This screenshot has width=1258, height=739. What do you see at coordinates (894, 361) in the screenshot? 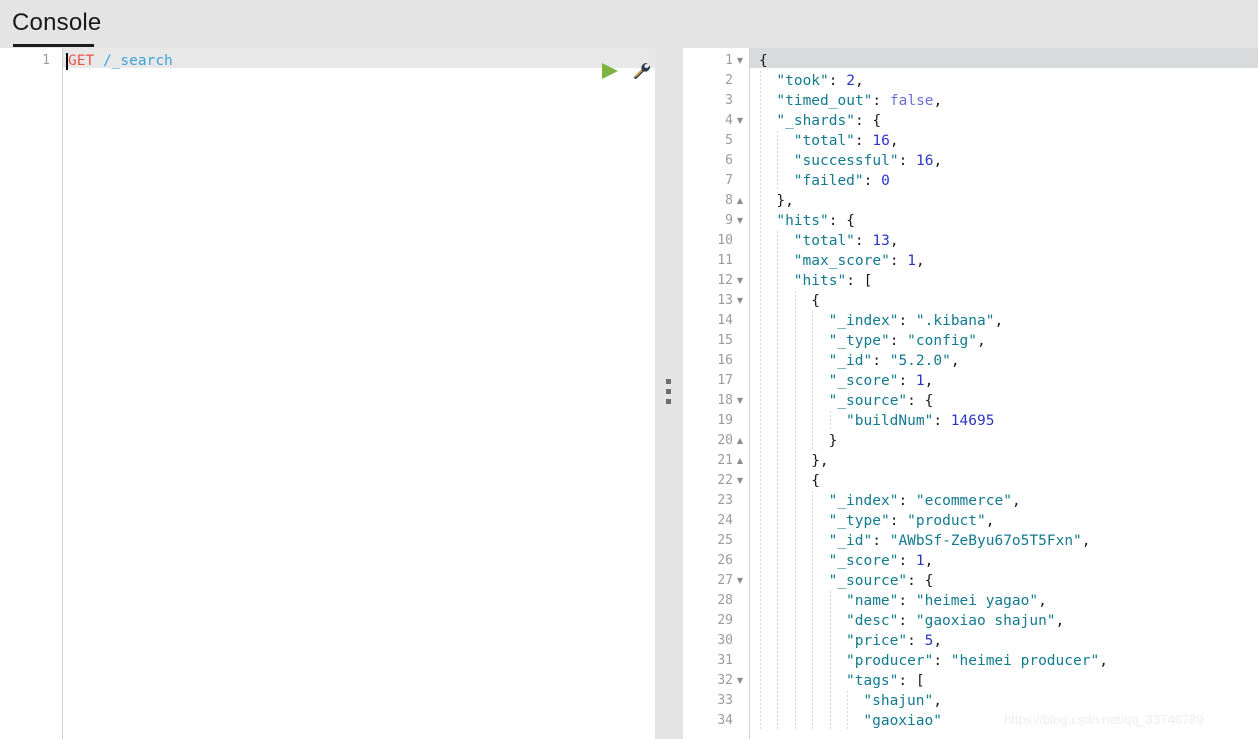
I see `response-code-line: "_id": "5.2.0",` at bounding box center [894, 361].